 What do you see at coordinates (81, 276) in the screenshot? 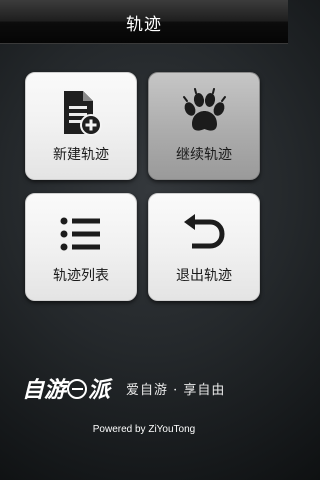
I see `track-list-label: 轨迹列表` at bounding box center [81, 276].